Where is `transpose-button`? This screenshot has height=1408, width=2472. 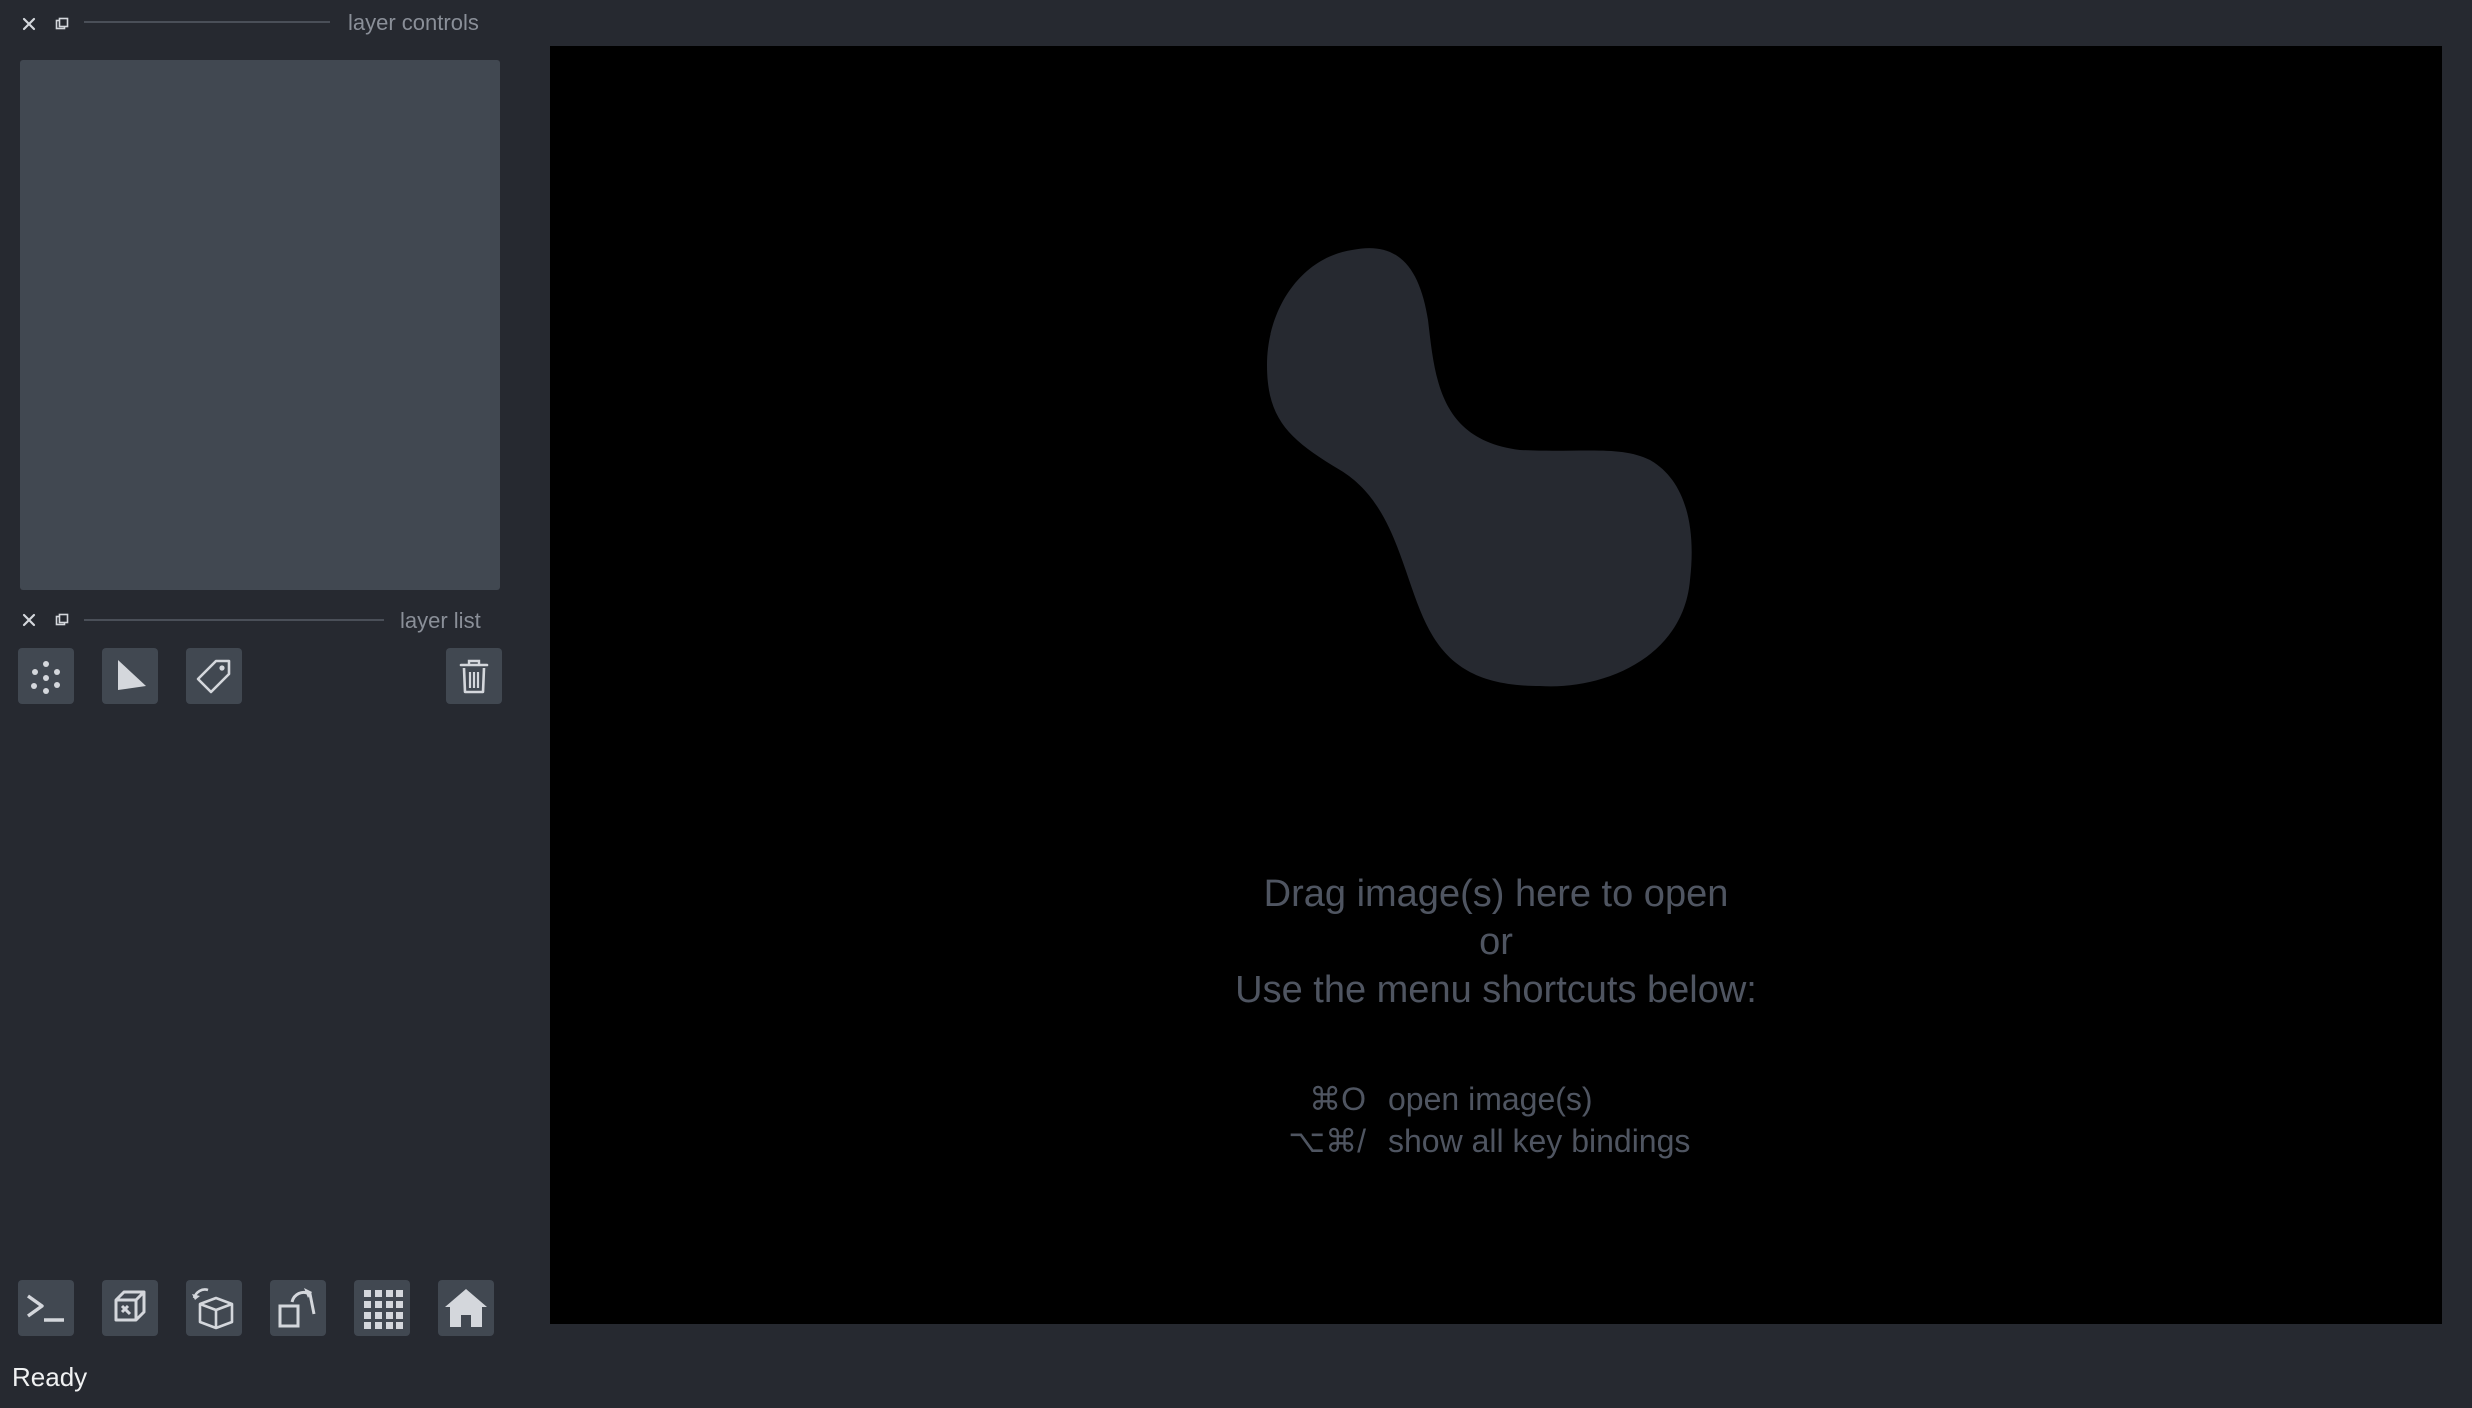
transpose-button is located at coordinates (298, 1308).